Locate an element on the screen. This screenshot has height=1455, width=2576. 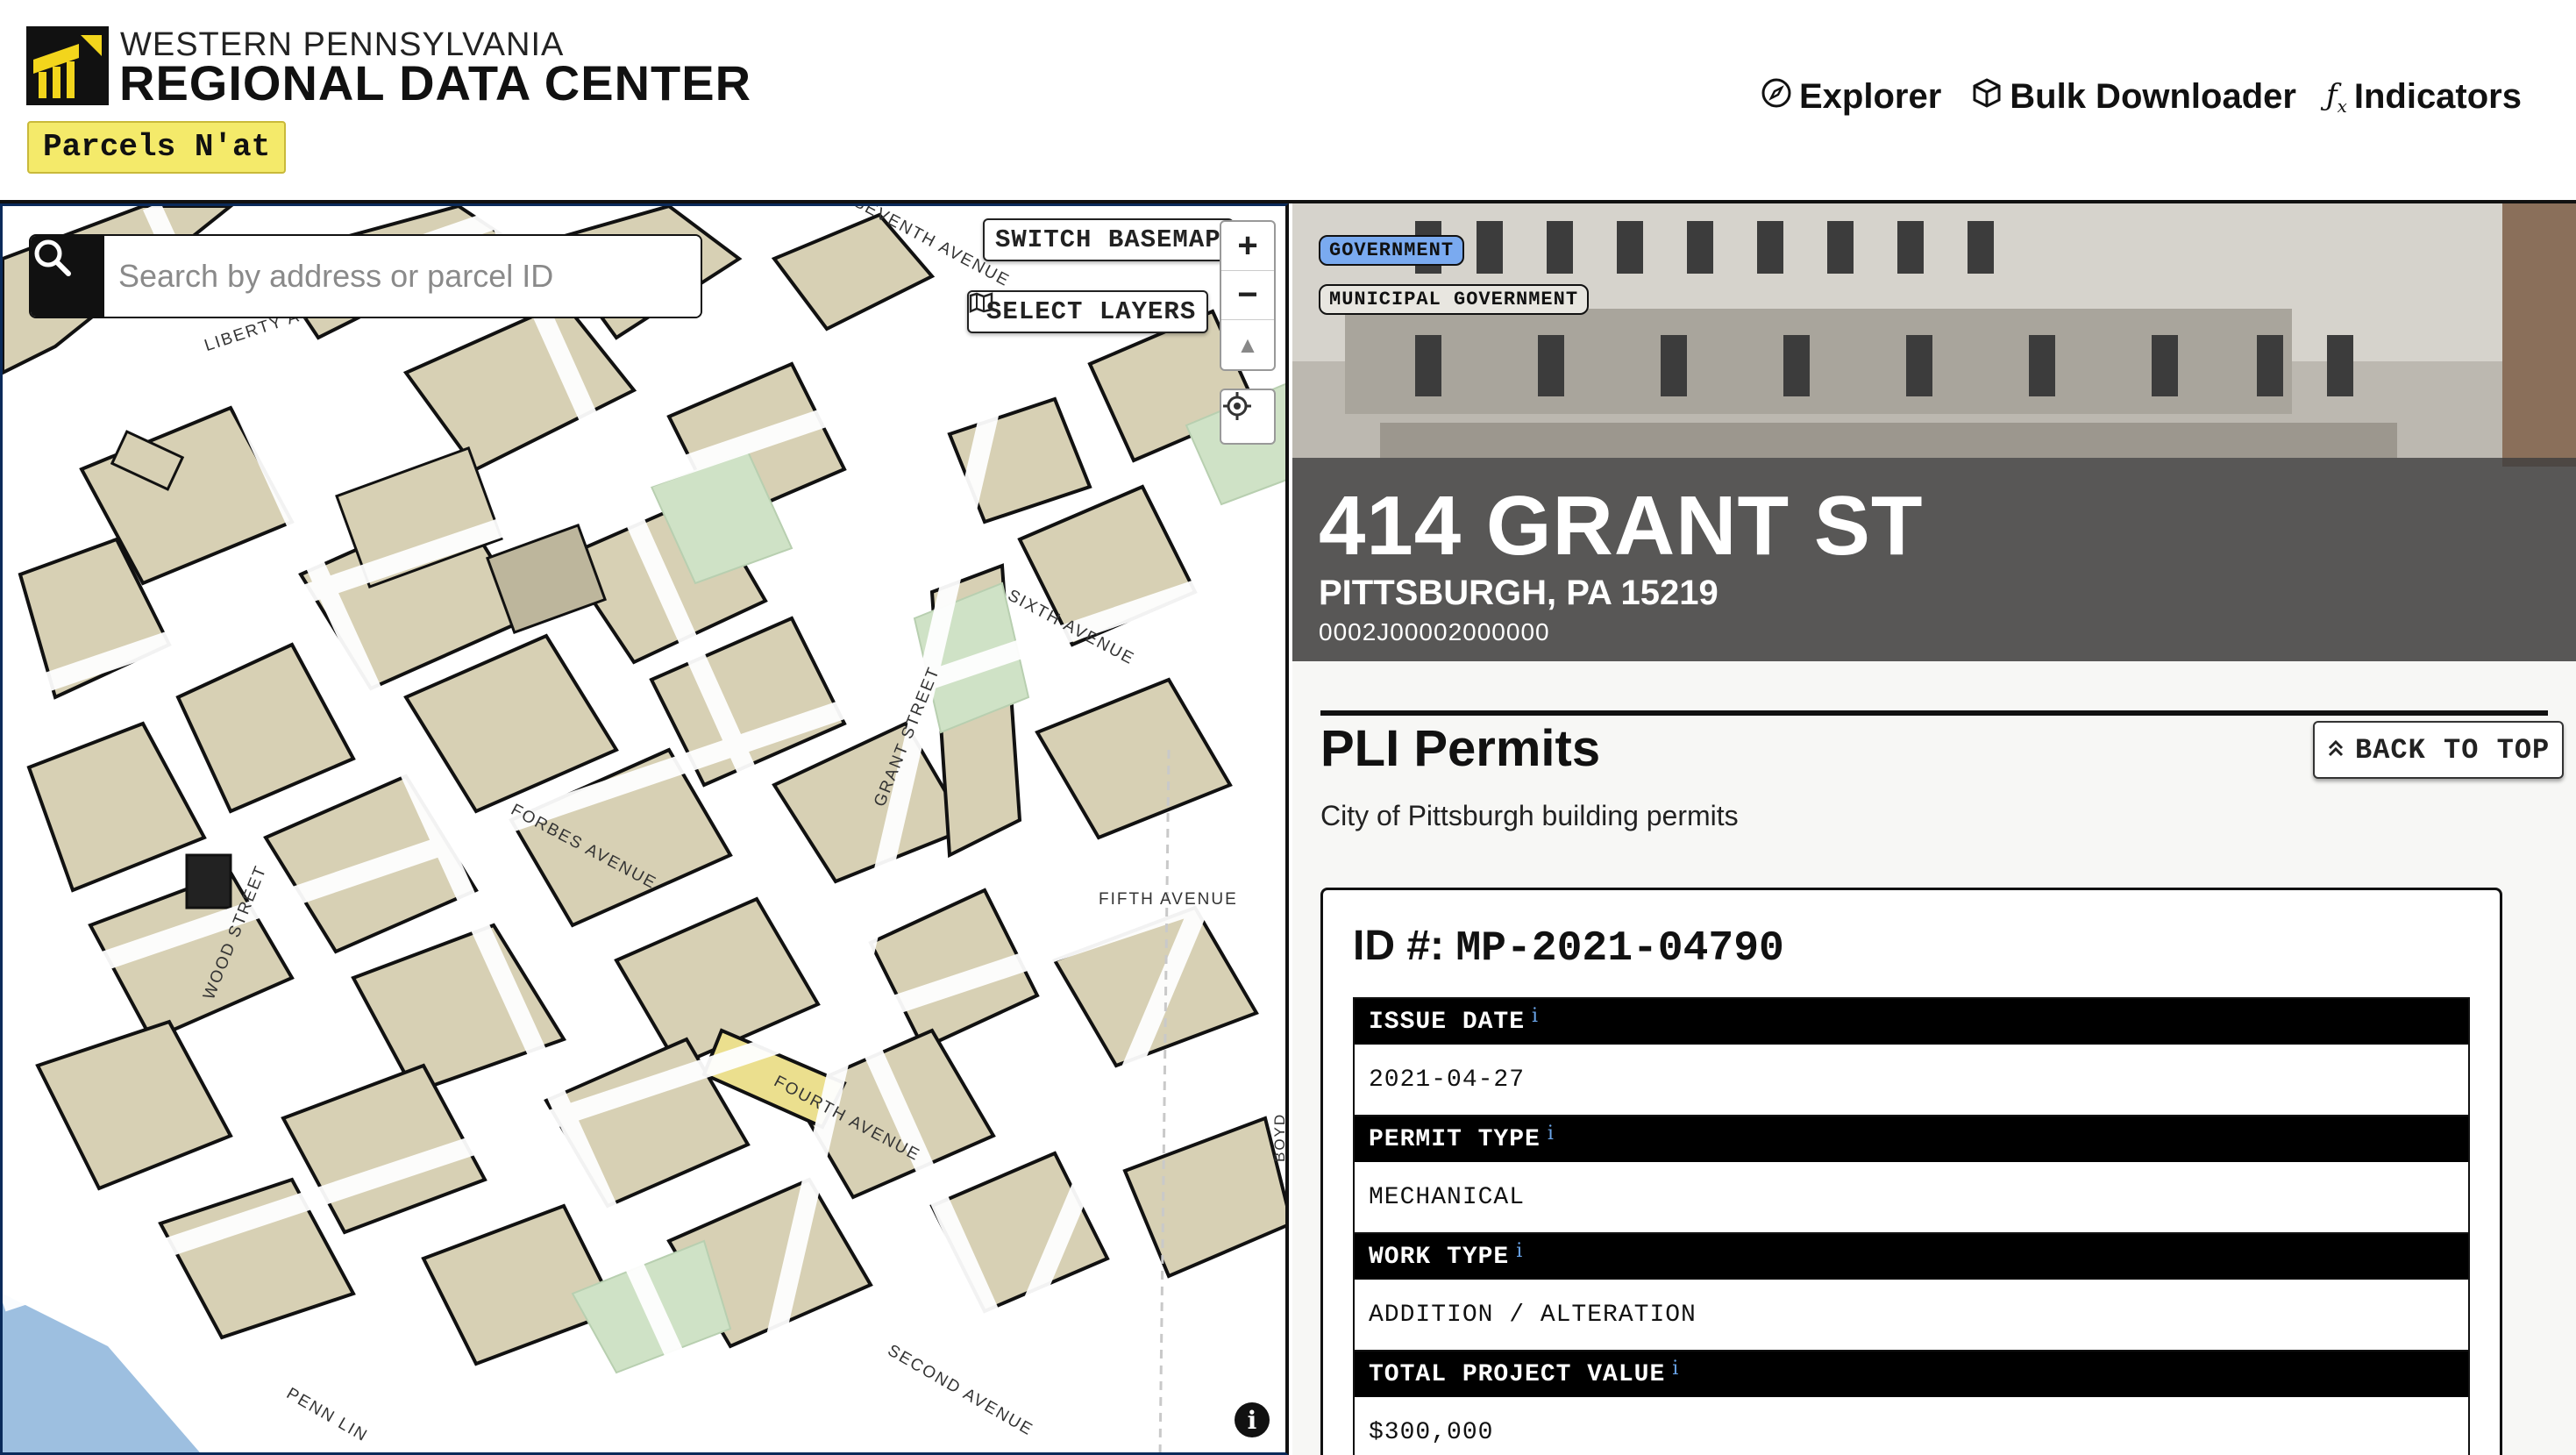
nav-explorer-label: Explorer is located at coordinates (1870, 96).